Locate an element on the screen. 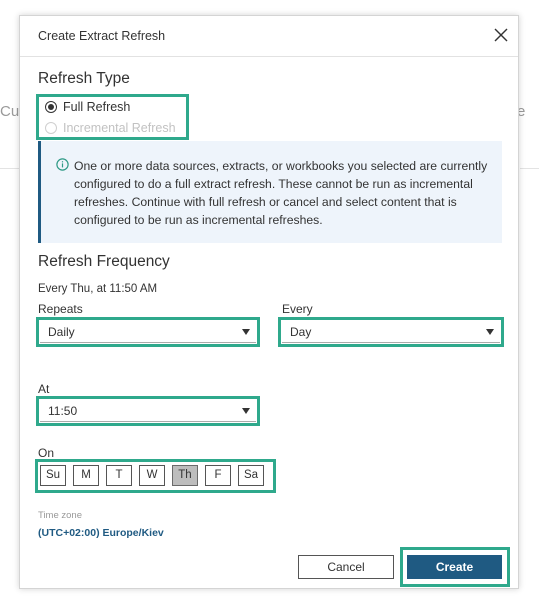 This screenshot has width=539, height=612. on-label: On is located at coordinates (46, 453).